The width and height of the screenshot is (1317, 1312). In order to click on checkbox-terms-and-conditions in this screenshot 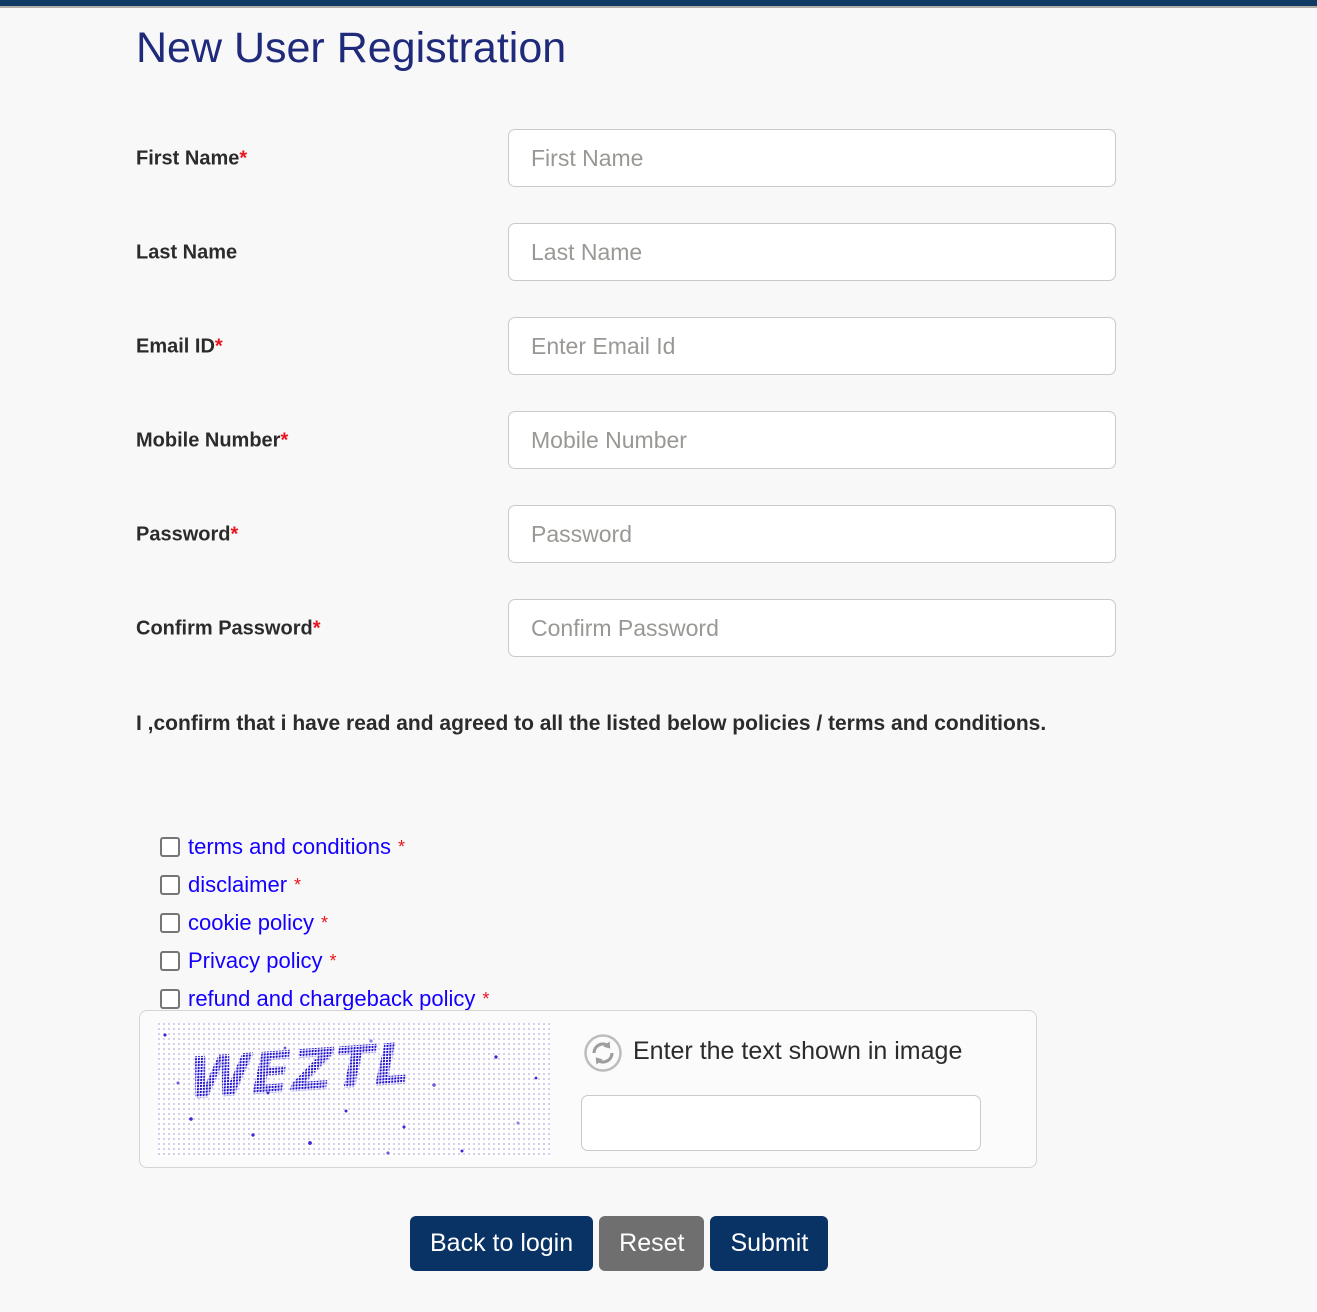, I will do `click(170, 847)`.